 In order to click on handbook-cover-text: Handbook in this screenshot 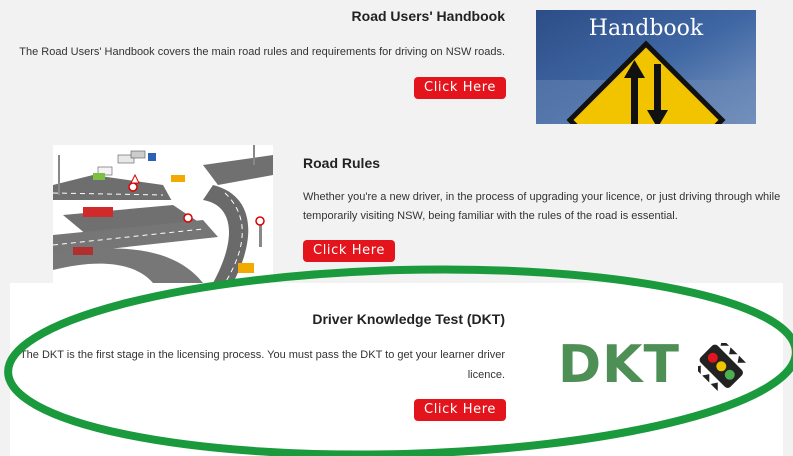, I will do `click(646, 28)`.